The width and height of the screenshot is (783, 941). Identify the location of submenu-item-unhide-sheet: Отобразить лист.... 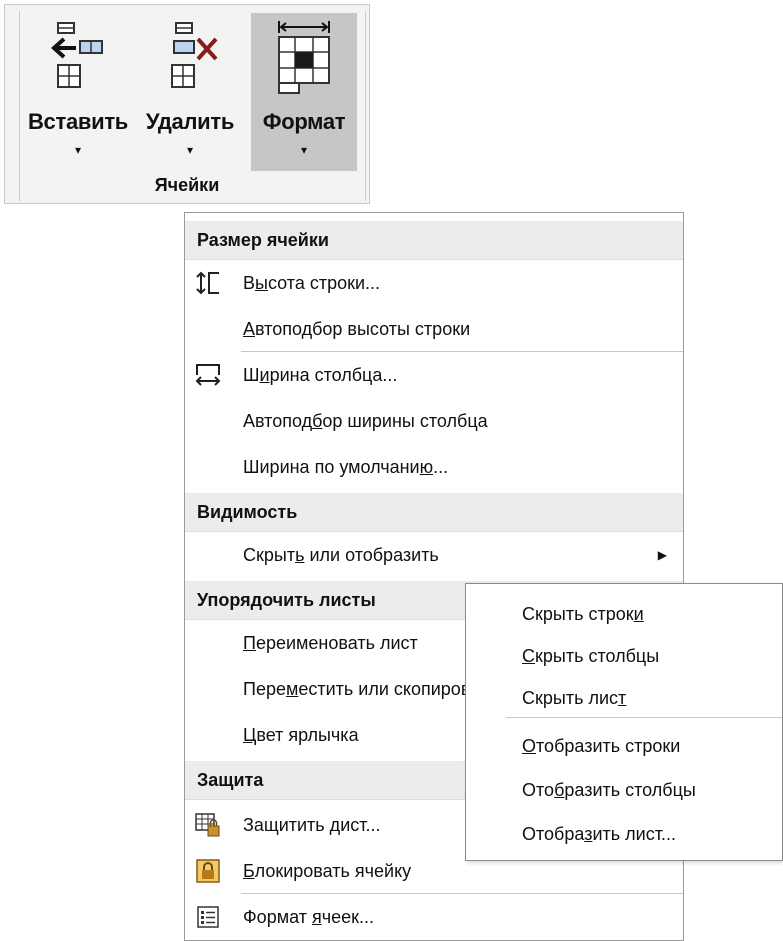
(599, 834).